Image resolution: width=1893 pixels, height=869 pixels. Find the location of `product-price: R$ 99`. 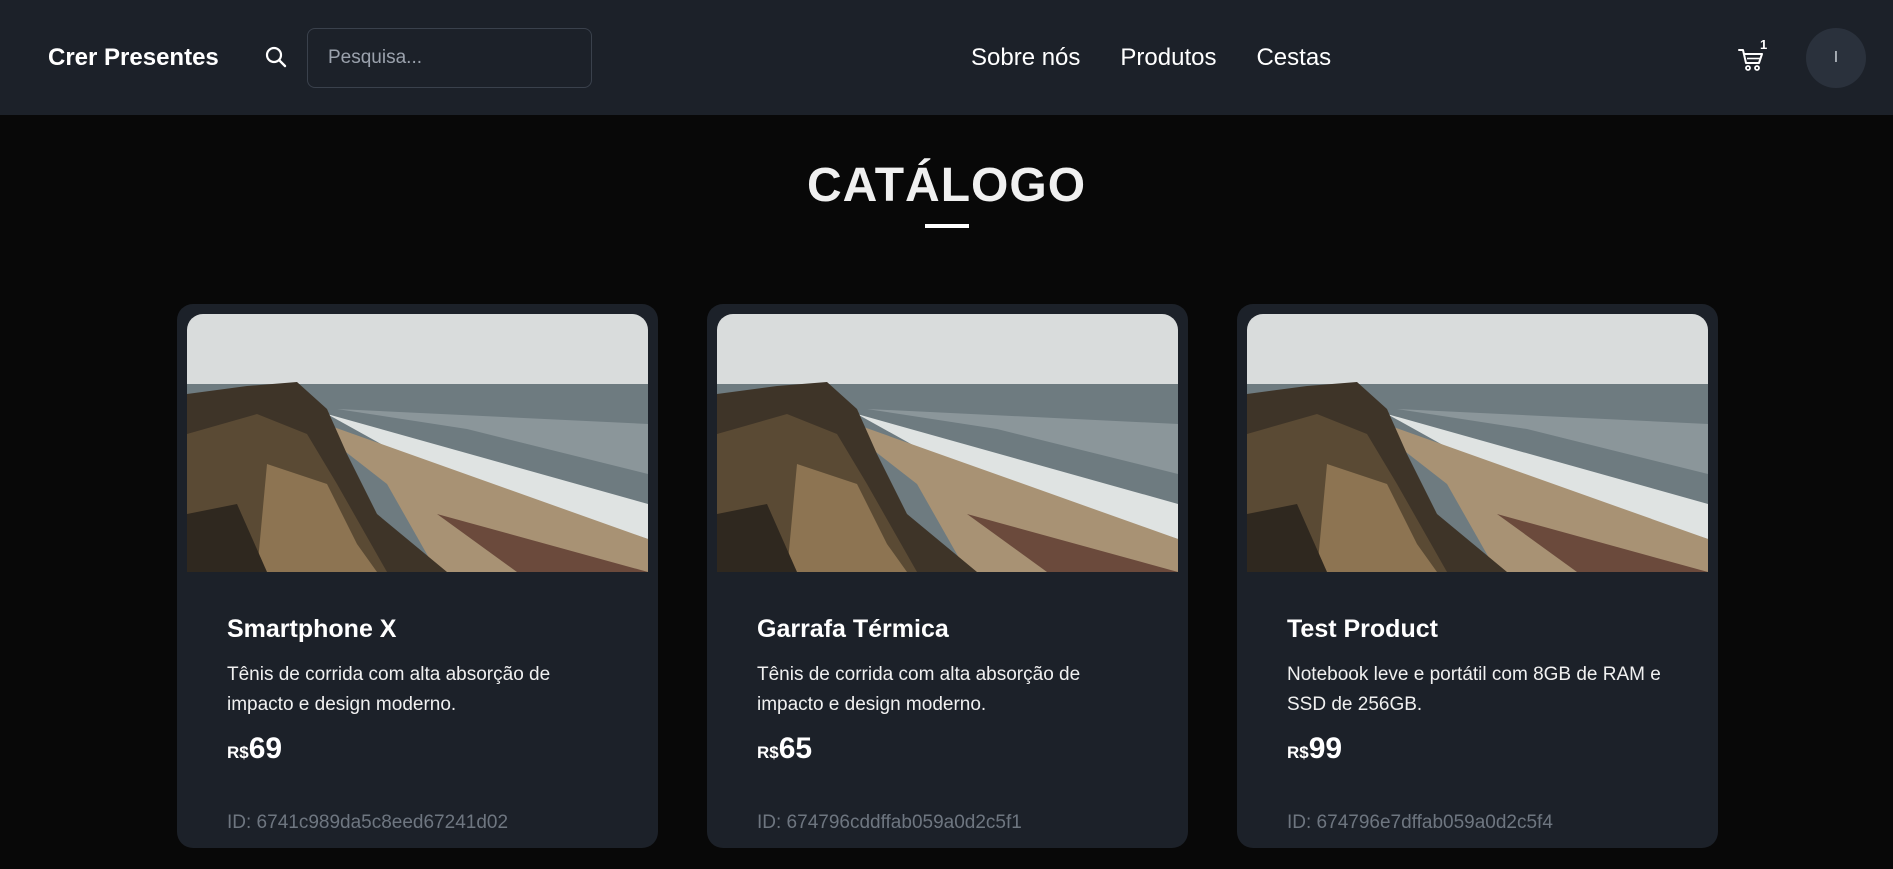

product-price: R$ 99 is located at coordinates (1314, 749).